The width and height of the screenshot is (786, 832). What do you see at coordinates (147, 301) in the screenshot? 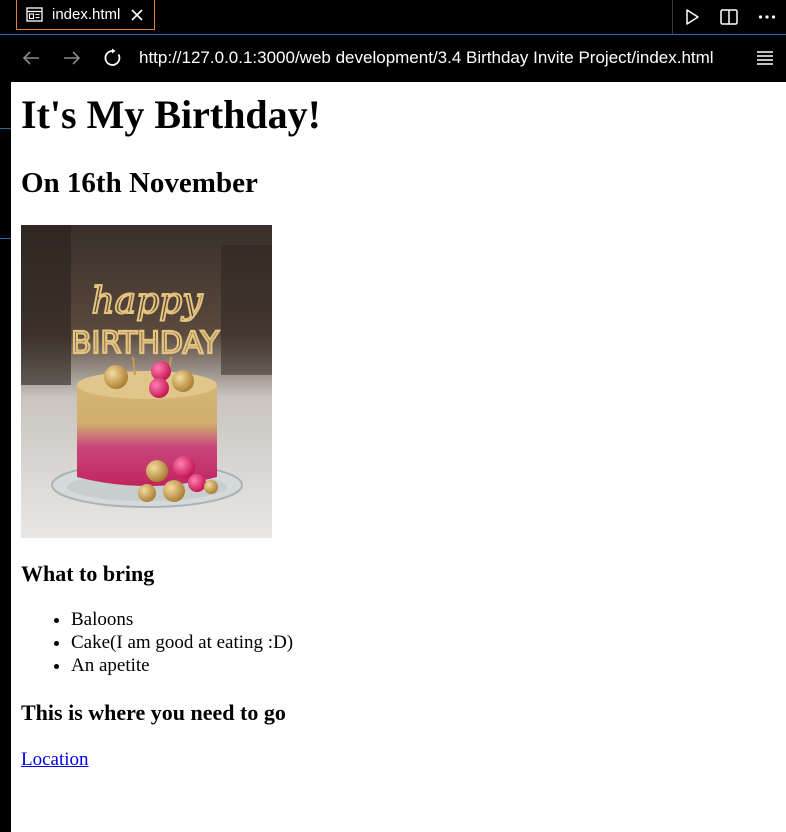
I see `svg-text: happy` at bounding box center [147, 301].